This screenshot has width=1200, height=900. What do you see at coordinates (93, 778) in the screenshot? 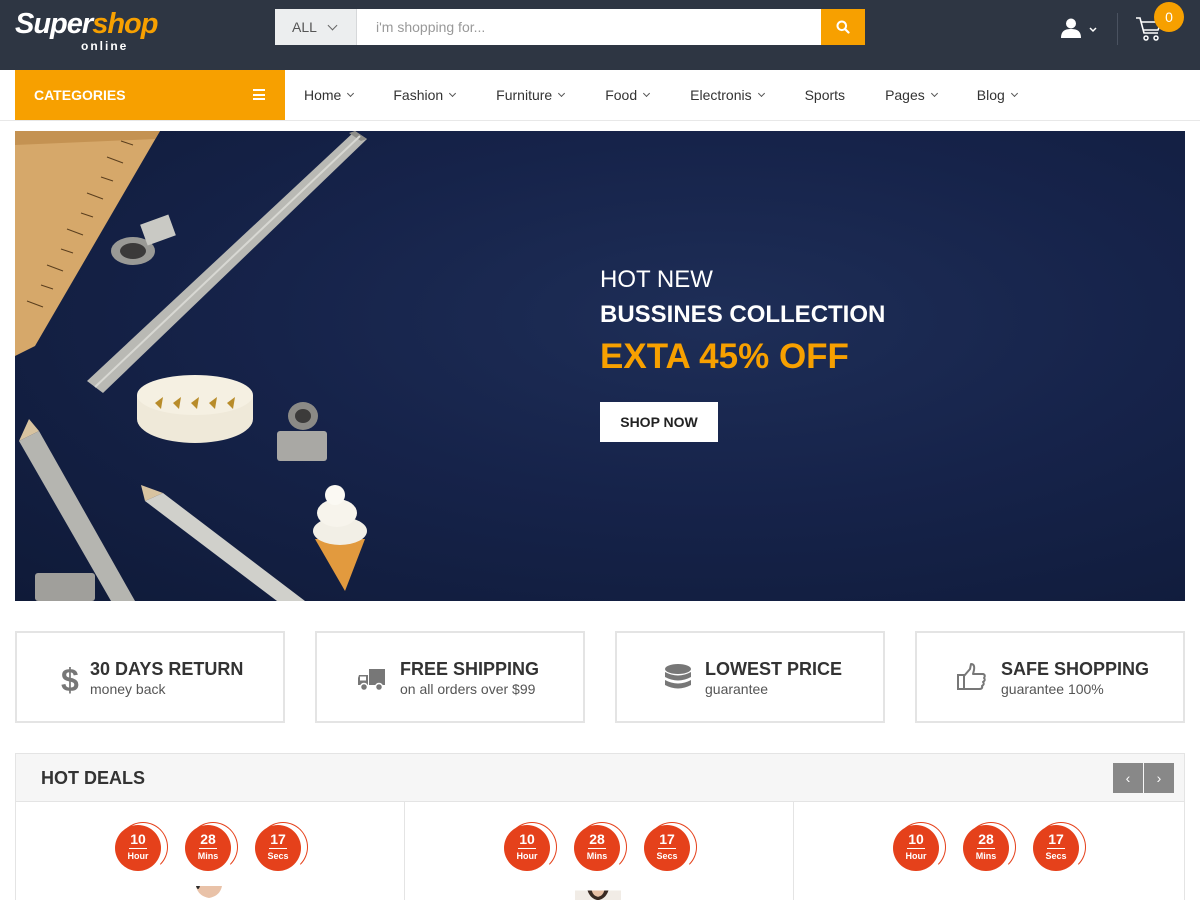
I see `section-title: HOT DEALS` at bounding box center [93, 778].